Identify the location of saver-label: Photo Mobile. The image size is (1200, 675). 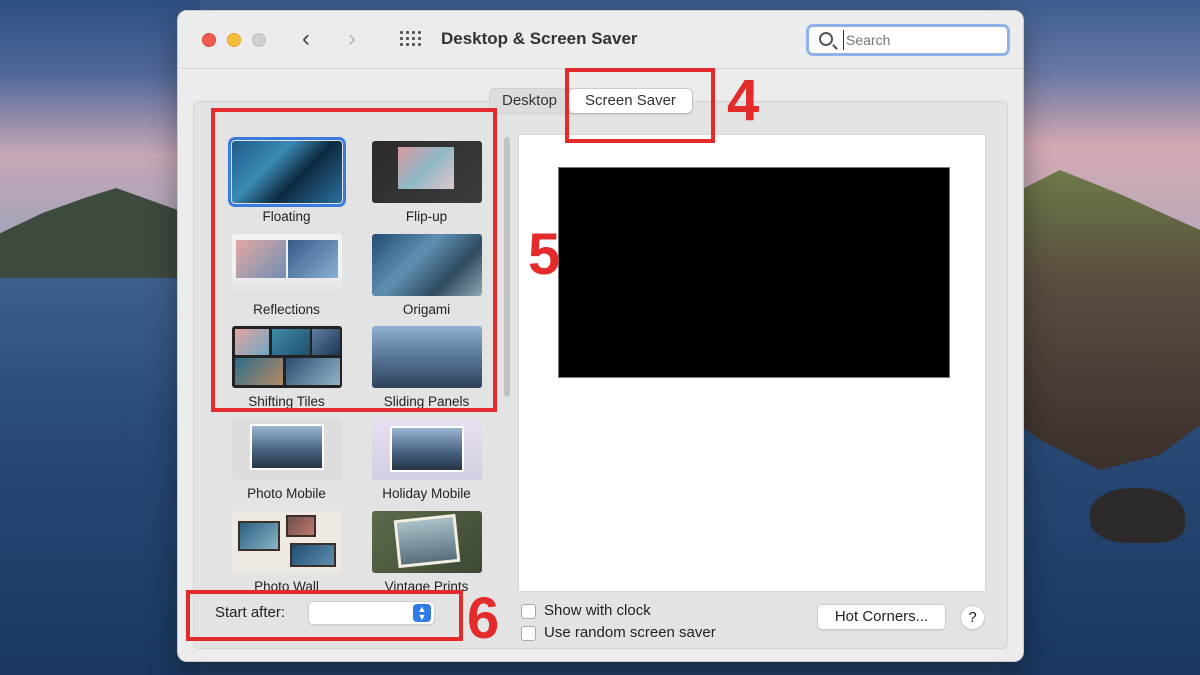
(286, 493).